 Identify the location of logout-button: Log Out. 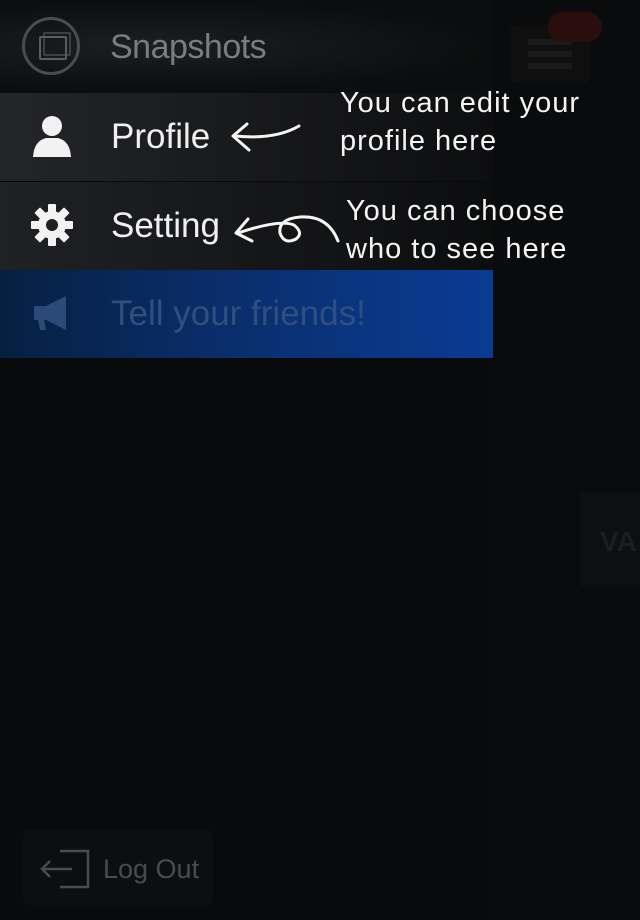
(118, 867).